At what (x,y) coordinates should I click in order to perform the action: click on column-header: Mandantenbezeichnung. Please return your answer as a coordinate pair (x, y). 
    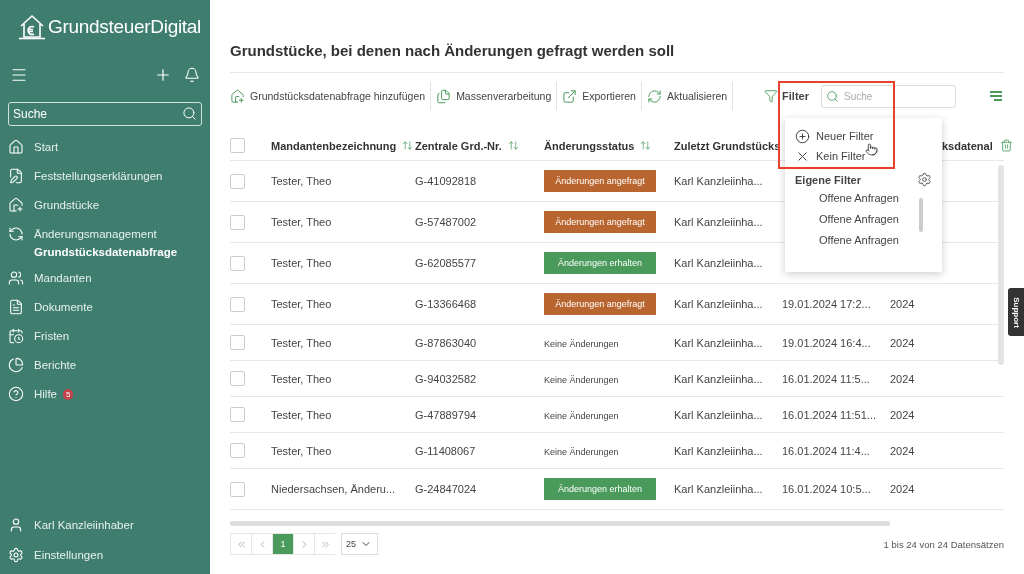
    Looking at the image, I should click on (334, 145).